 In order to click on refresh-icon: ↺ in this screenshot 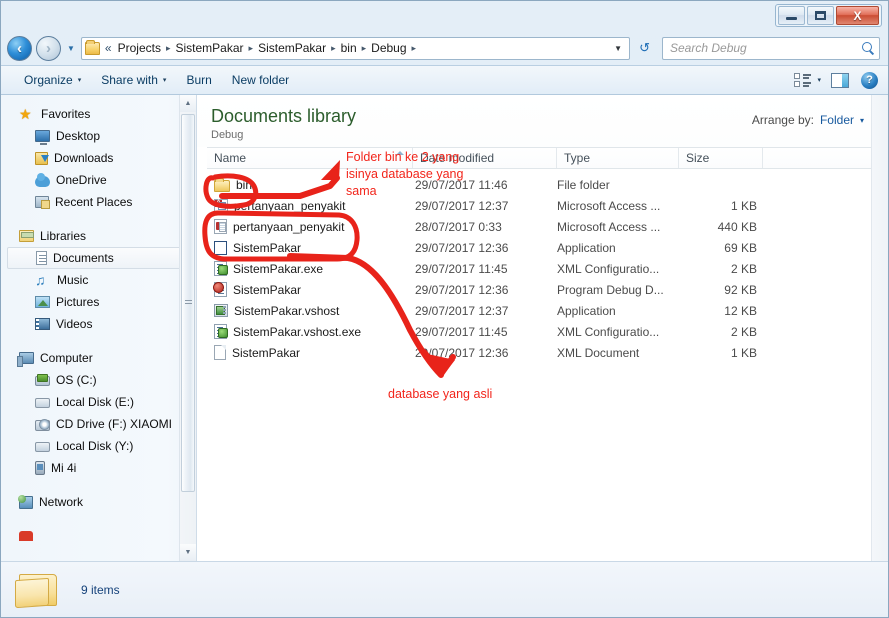, I will do `click(644, 48)`.